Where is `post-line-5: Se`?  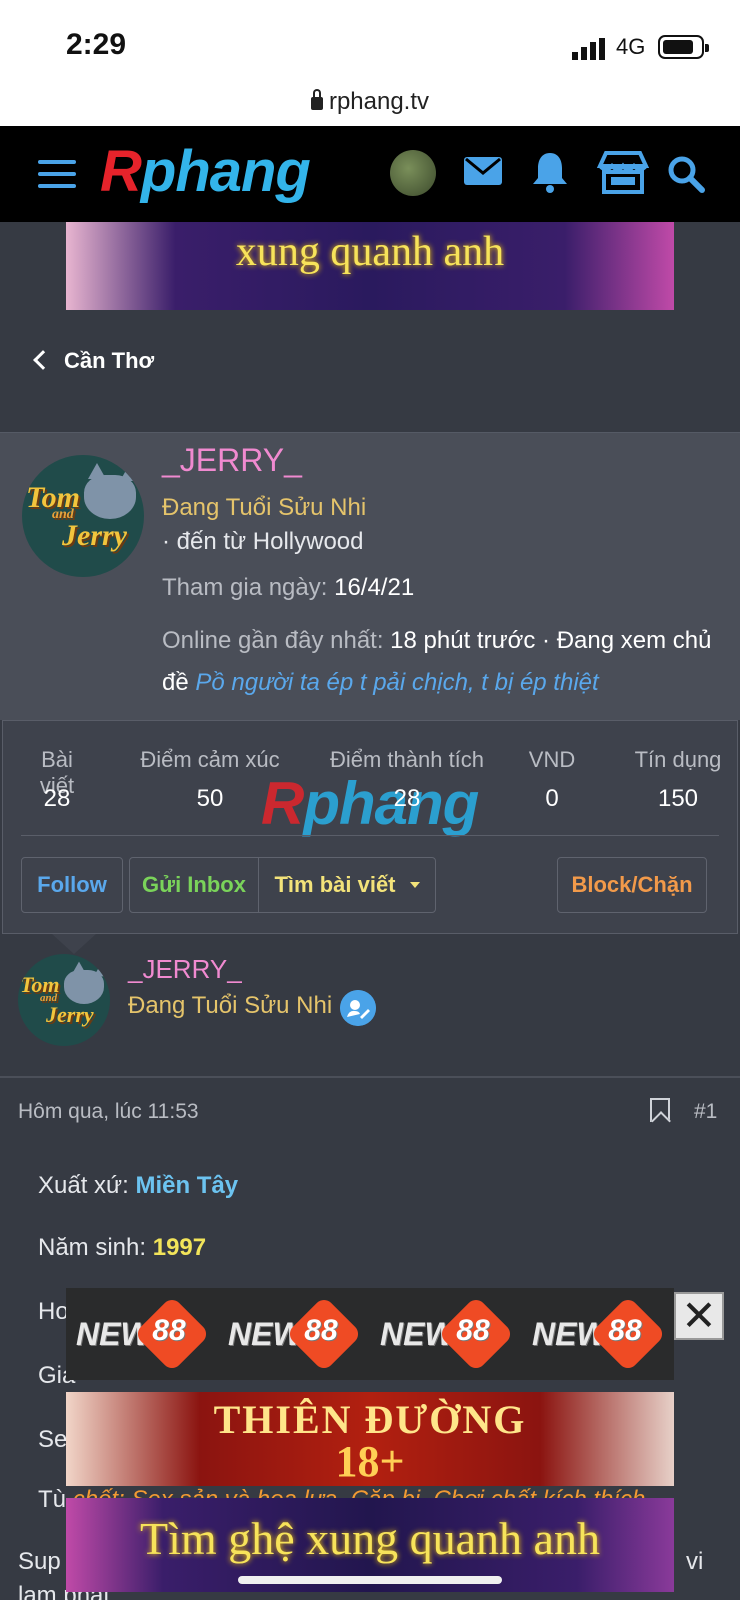
post-line-5: Se is located at coordinates (53, 1439).